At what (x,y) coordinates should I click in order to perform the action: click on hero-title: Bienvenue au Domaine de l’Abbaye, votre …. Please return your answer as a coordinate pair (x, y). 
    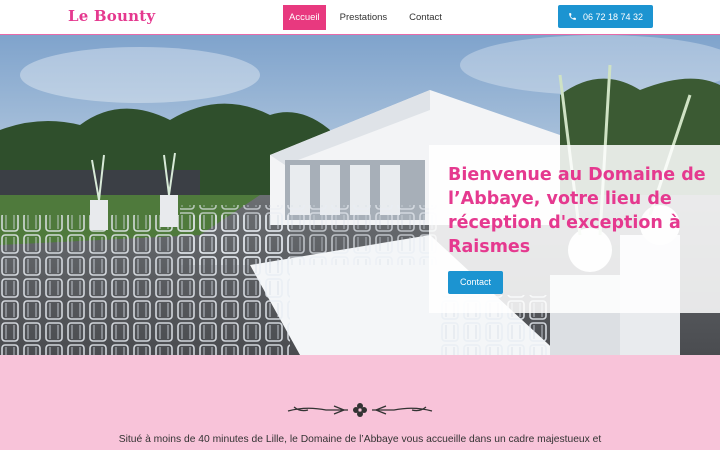
    Looking at the image, I should click on (577, 211).